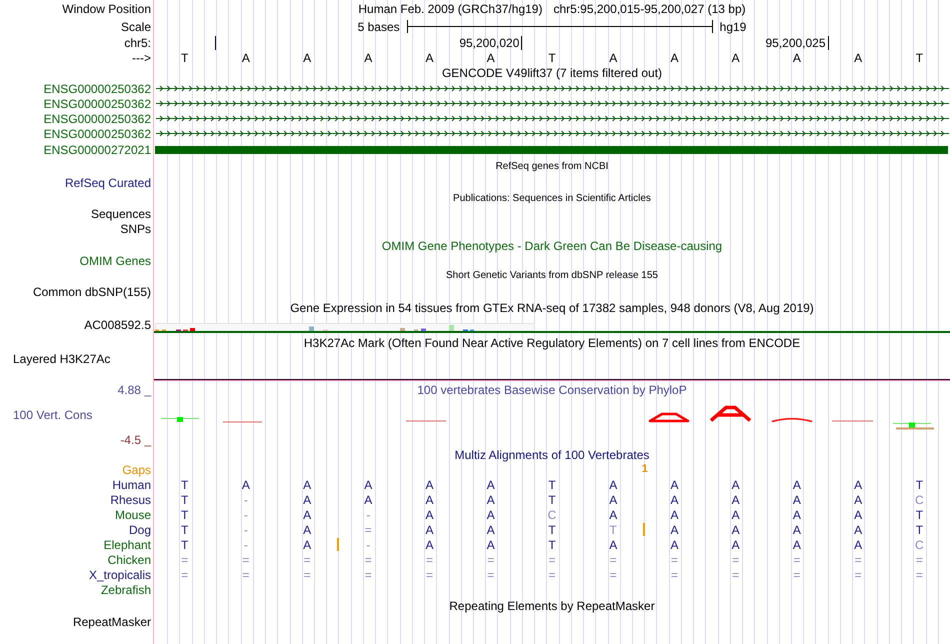 The width and height of the screenshot is (950, 644). I want to click on track-label: 100 Vert. Cons, so click(52, 415).